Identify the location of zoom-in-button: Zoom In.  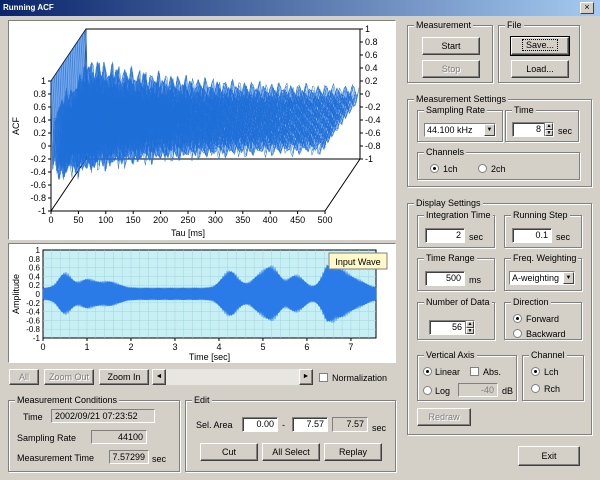
(124, 377).